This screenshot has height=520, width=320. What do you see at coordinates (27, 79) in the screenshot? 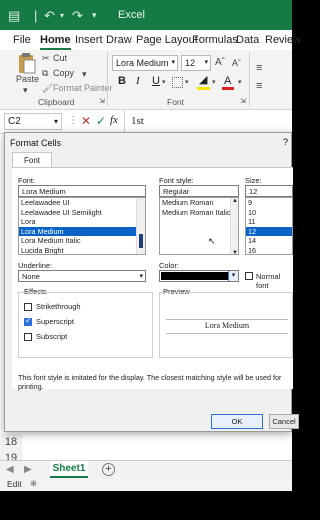
I see `paste-button: Paste` at bounding box center [27, 79].